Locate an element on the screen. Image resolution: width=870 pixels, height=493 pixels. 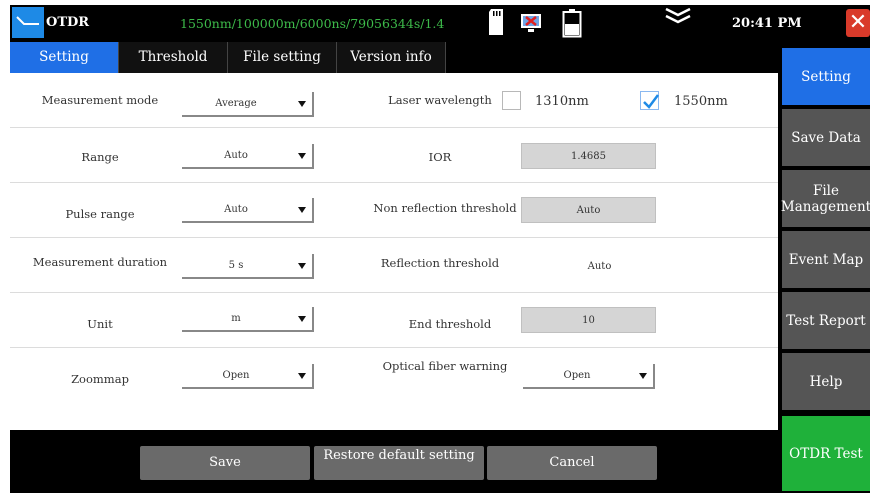
close-button: ✕ is located at coordinates (858, 23).